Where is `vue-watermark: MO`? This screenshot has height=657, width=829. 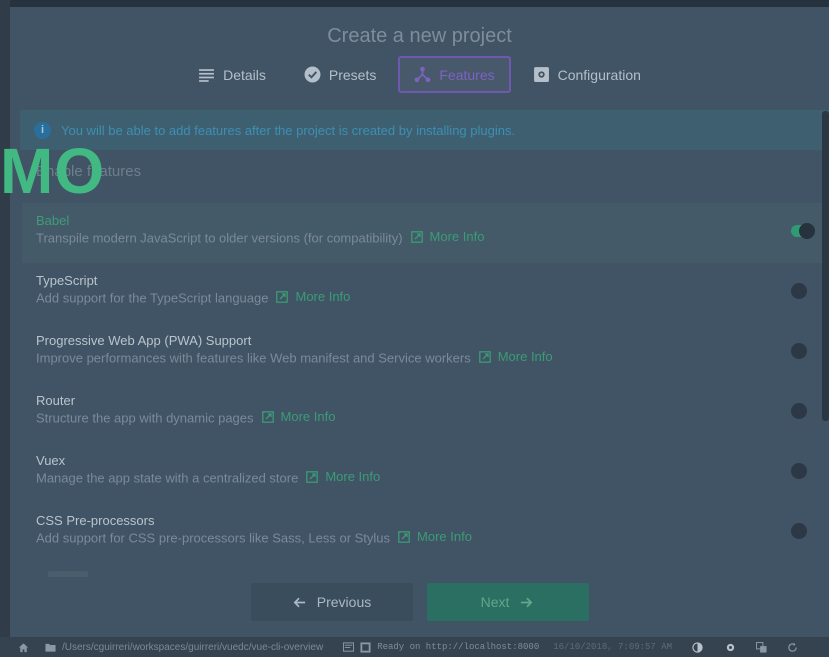
vue-watermark: MO is located at coordinates (53, 171).